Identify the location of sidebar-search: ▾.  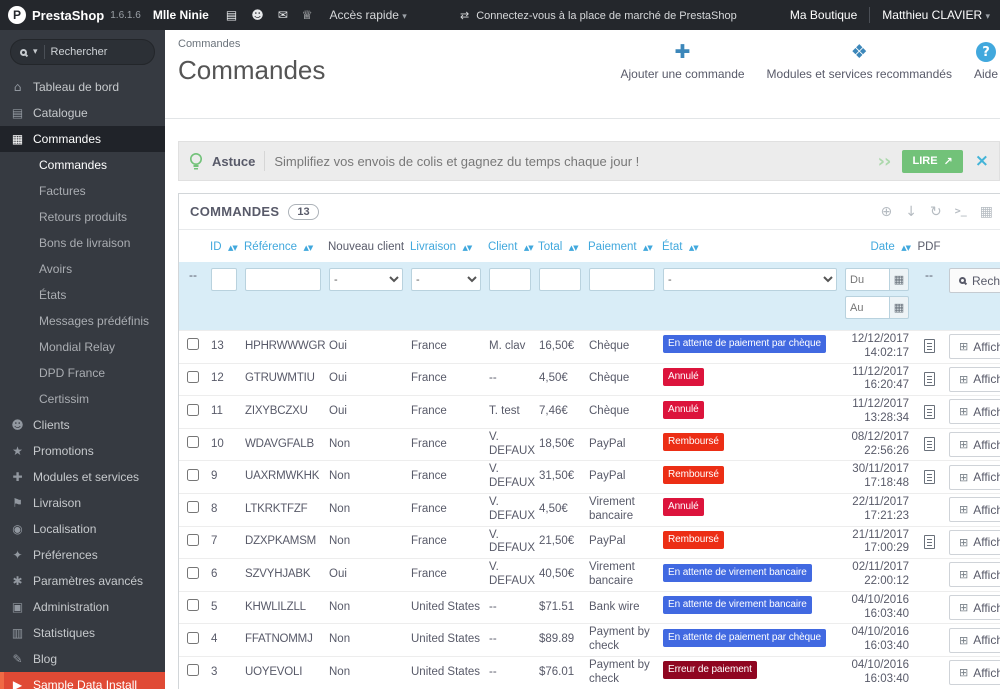
(82, 52).